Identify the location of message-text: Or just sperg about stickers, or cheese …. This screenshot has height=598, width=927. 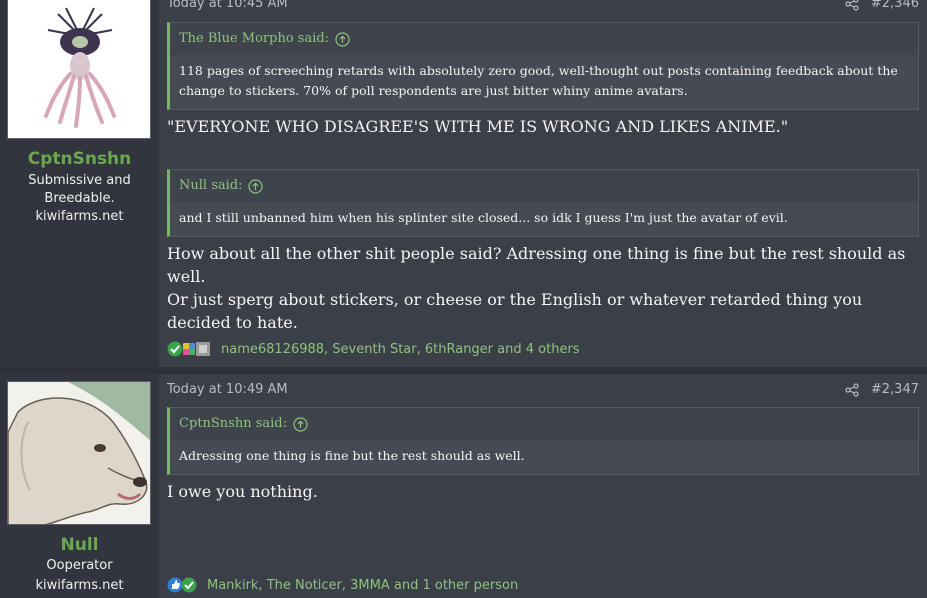
(515, 311).